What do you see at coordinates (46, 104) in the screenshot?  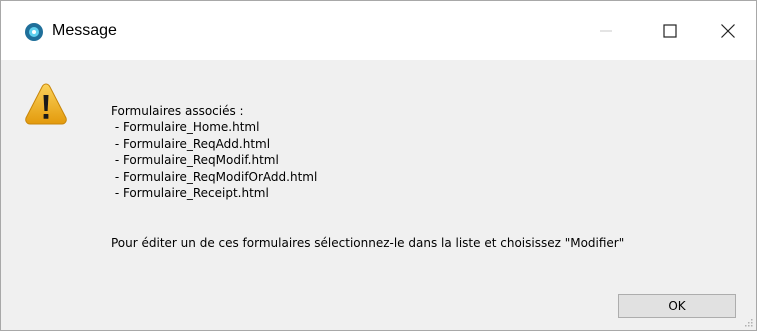 I see `warning-icon` at bounding box center [46, 104].